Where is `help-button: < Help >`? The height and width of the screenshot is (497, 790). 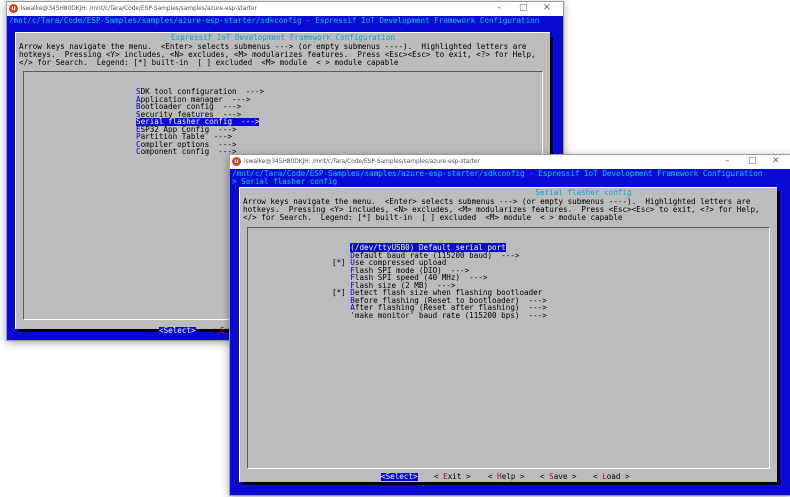
help-button: < Help > is located at coordinates (506, 477).